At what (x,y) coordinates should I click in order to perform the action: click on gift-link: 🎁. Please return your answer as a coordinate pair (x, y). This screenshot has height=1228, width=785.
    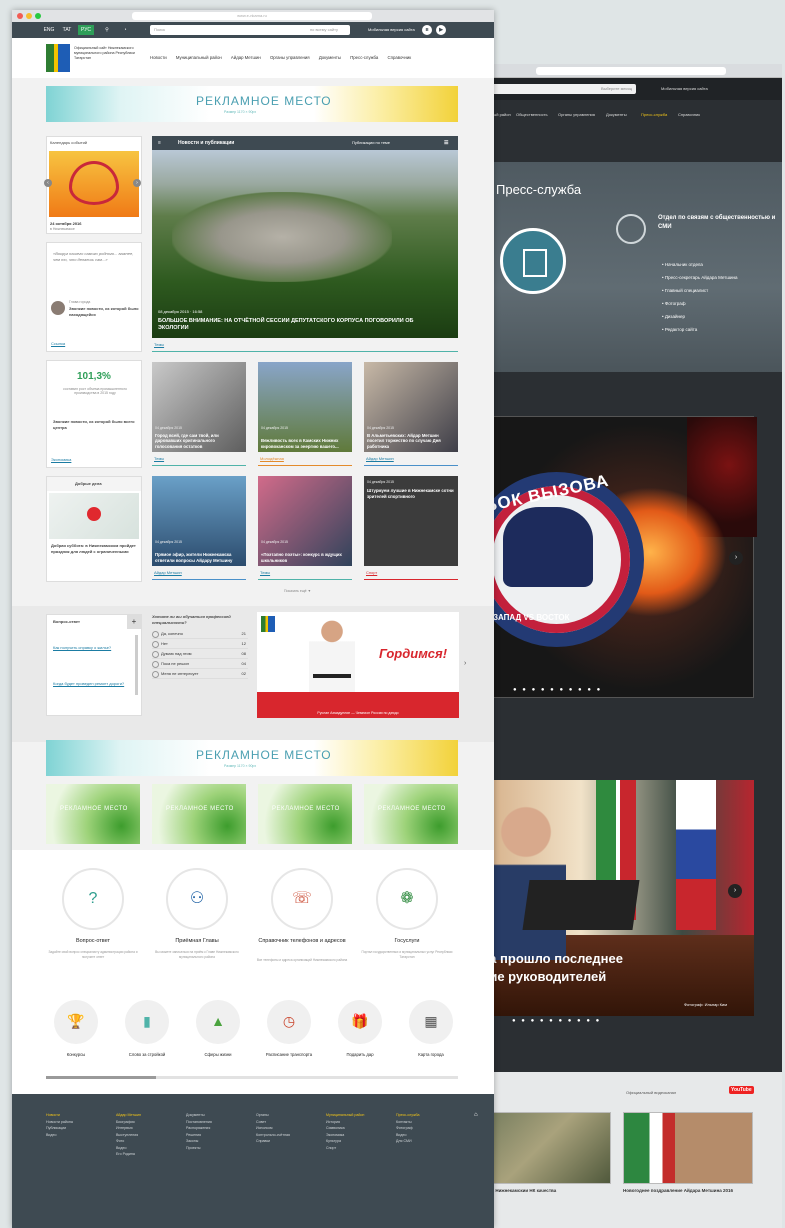
    Looking at the image, I should click on (360, 1022).